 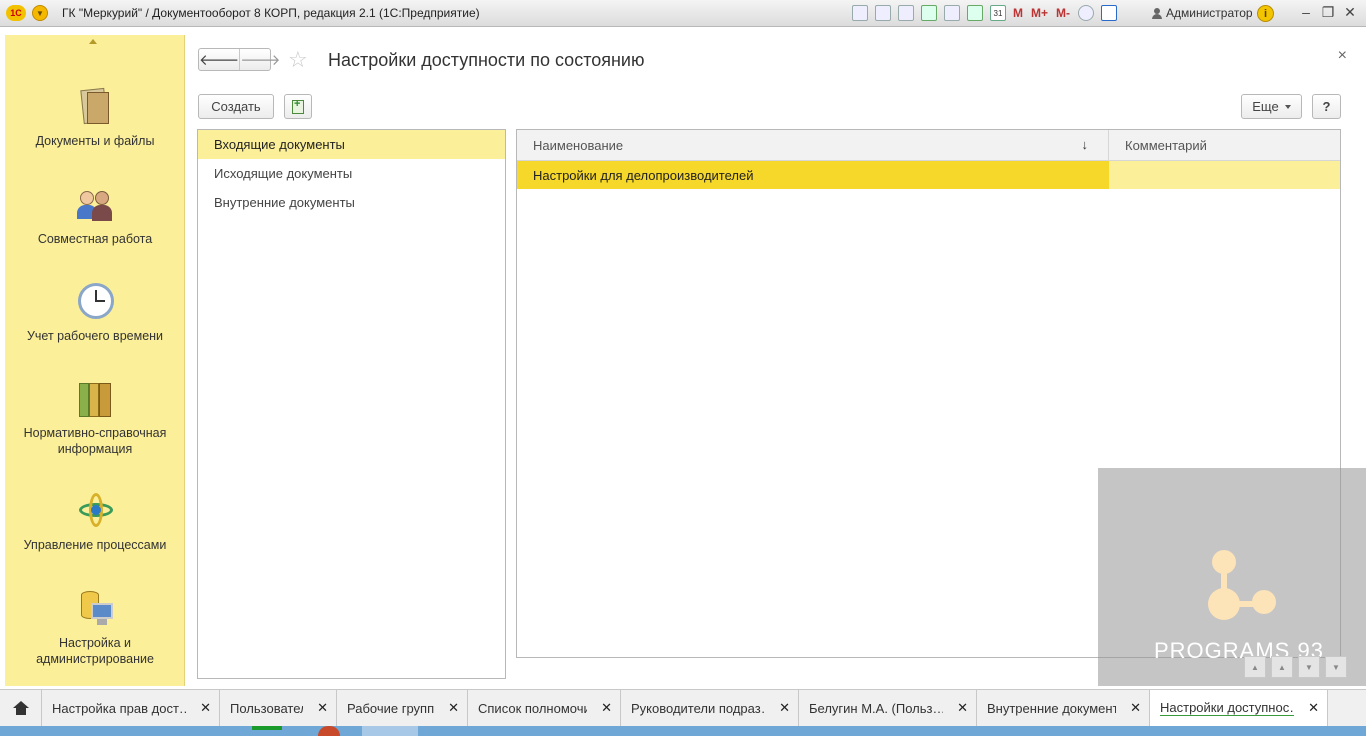 I want to click on scroll-up-icon: ▲, so click(x=1282, y=667).